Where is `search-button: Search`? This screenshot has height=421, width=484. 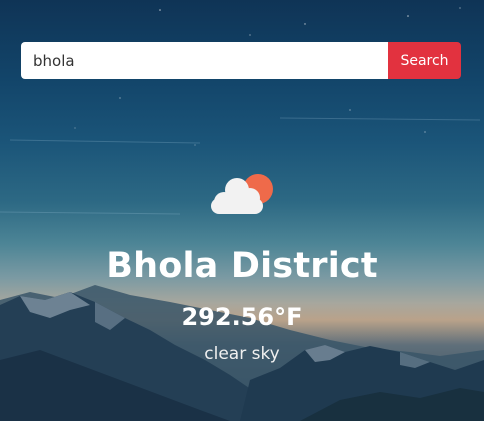 search-button: Search is located at coordinates (424, 60).